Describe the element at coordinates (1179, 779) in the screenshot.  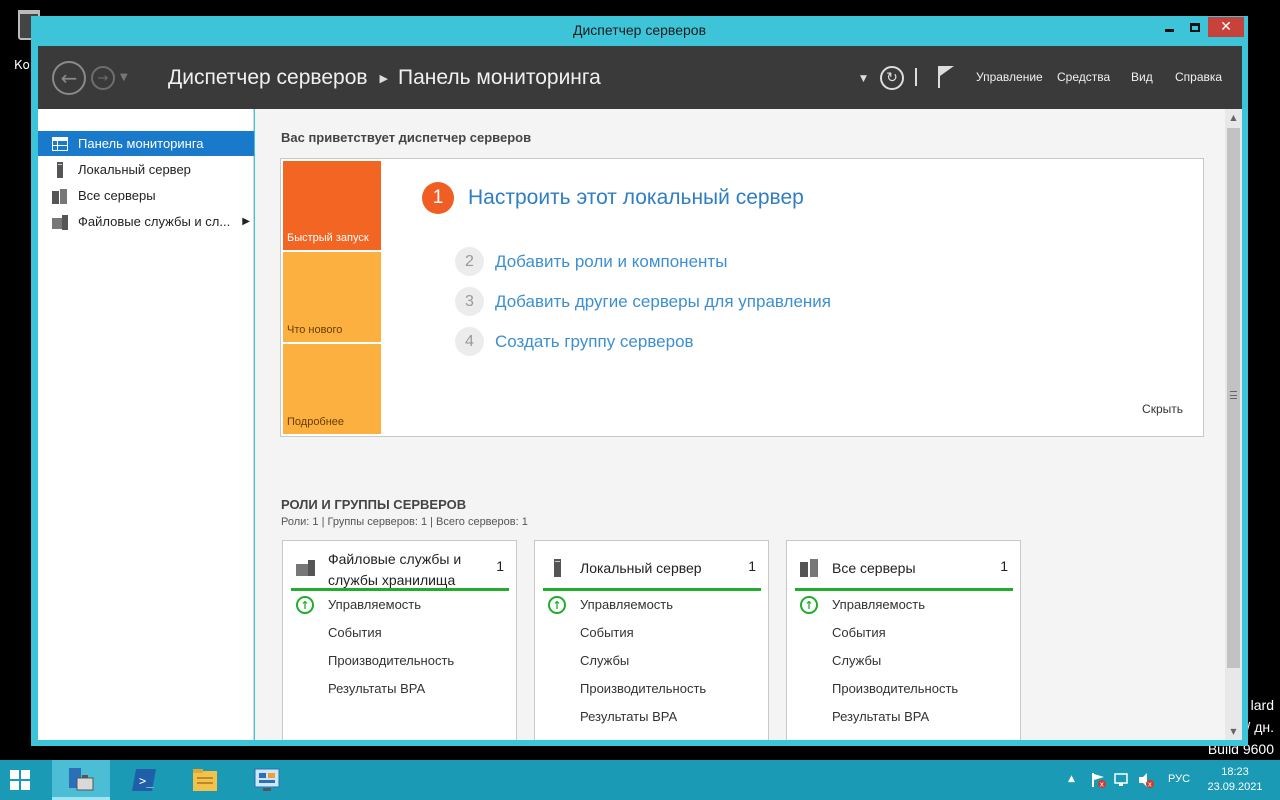
I see `input-language: РУС` at that location.